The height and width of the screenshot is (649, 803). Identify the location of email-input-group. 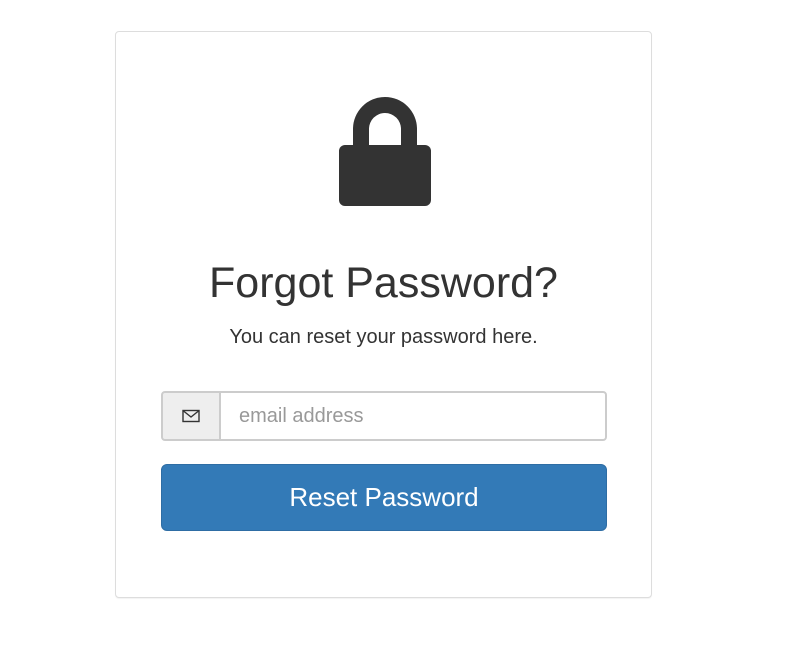
(384, 416).